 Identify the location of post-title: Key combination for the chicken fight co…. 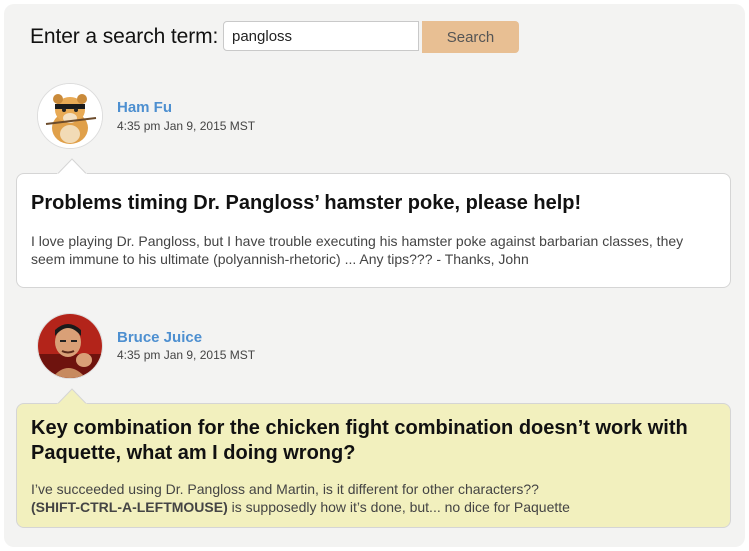
(373, 441).